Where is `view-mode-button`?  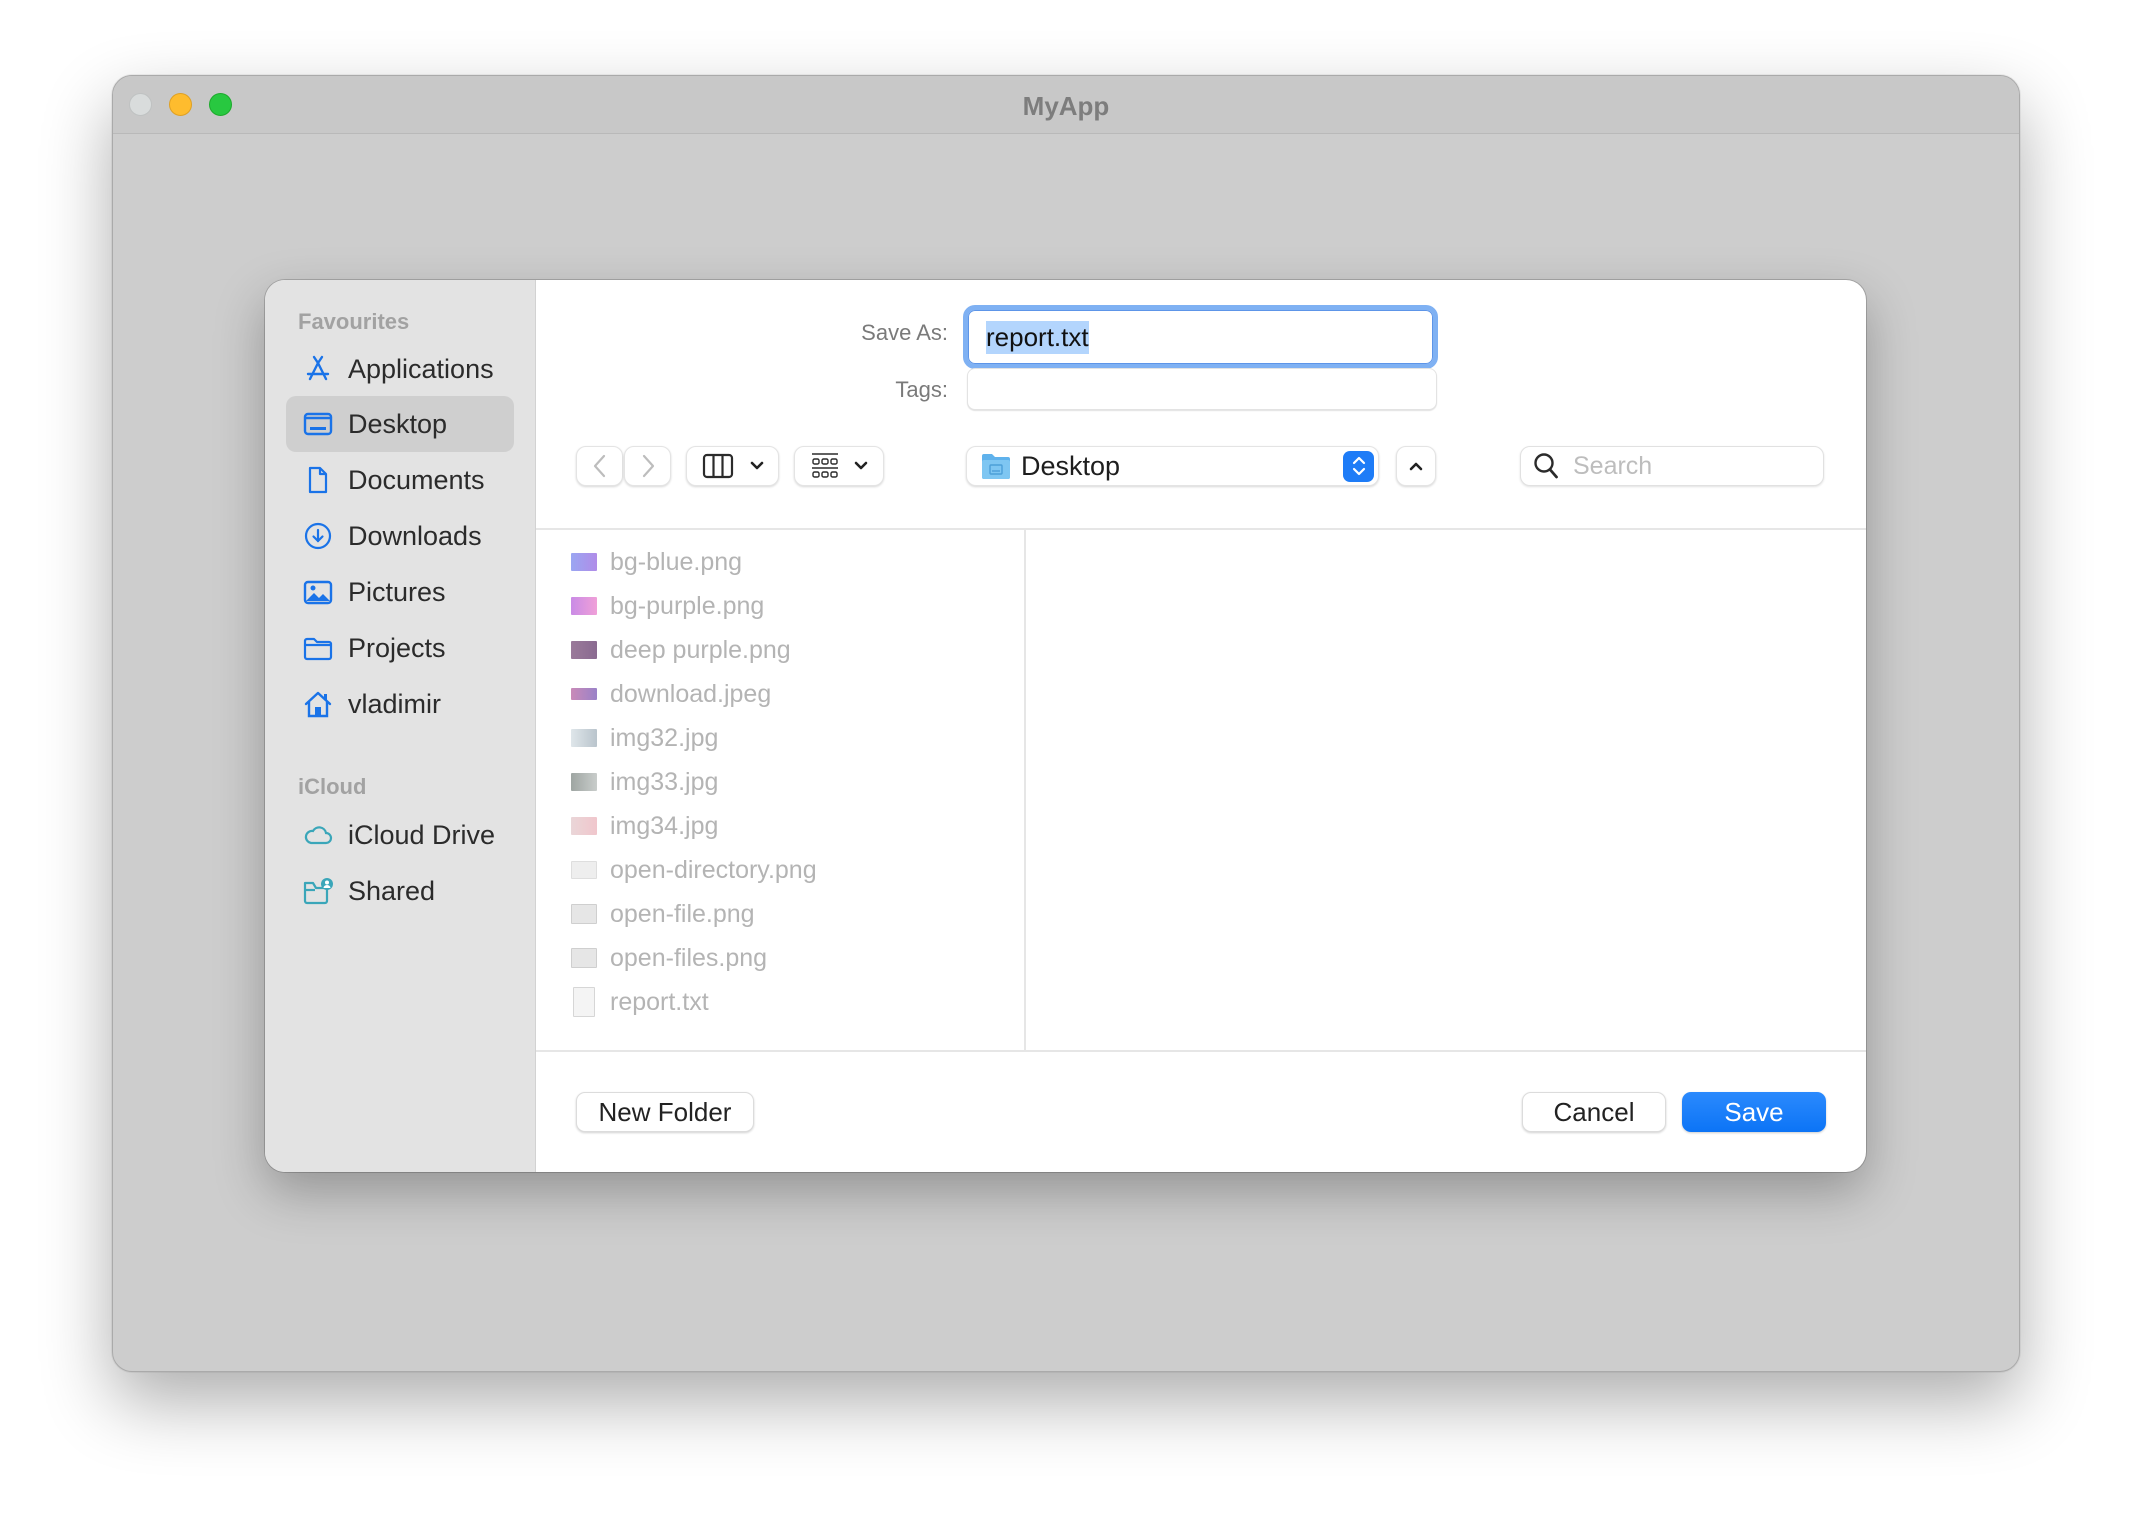
view-mode-button is located at coordinates (732, 466).